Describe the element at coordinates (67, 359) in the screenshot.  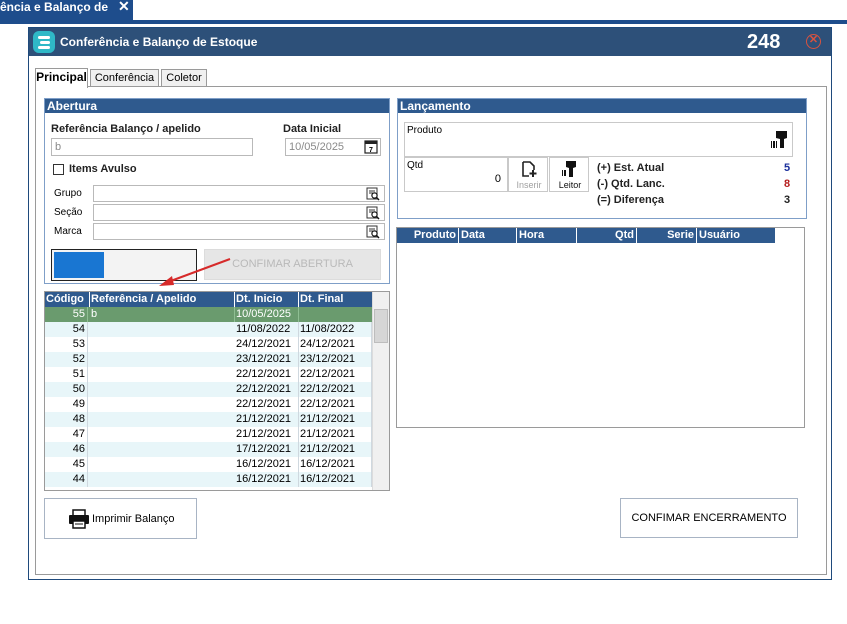
I see `cell-codigo: 52` at that location.